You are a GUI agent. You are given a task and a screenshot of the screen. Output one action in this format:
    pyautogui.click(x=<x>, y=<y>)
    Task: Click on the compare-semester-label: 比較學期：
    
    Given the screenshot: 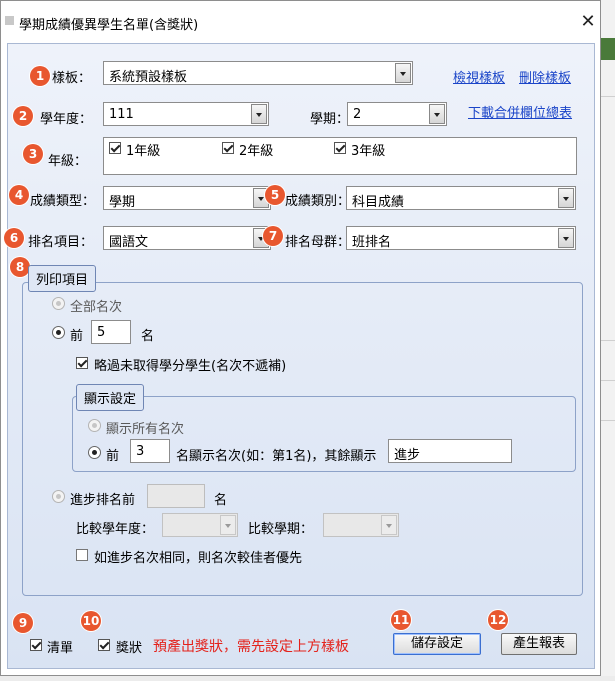 What is the action you would take?
    pyautogui.click(x=281, y=529)
    